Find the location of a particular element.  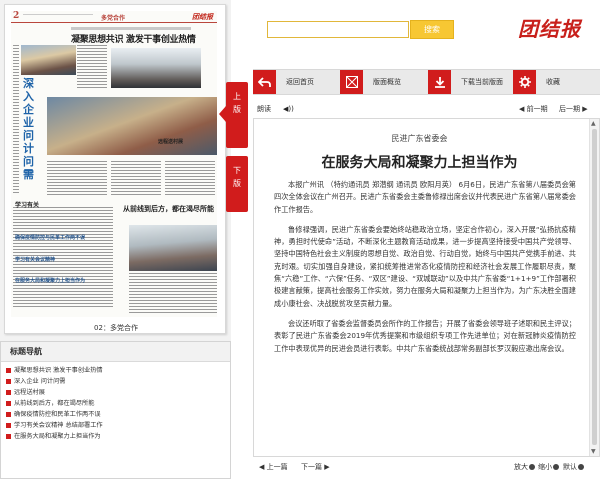

nav-item: 确保疫情防控和民革工作两不误 is located at coordinates (118, 414).